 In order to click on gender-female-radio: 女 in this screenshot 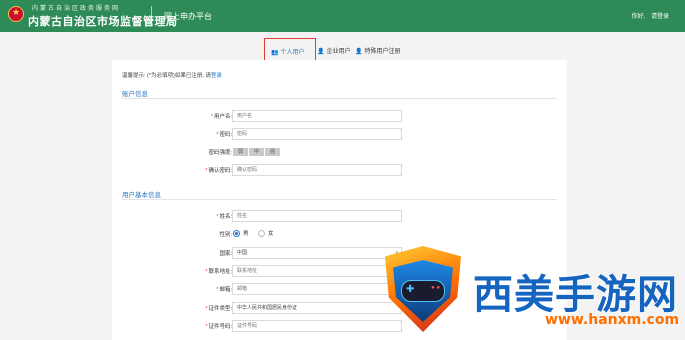, I will do `click(266, 233)`.